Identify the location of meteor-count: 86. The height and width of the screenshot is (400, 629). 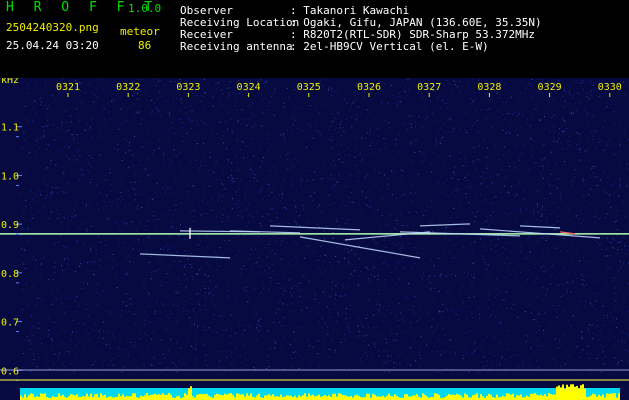
(145, 45).